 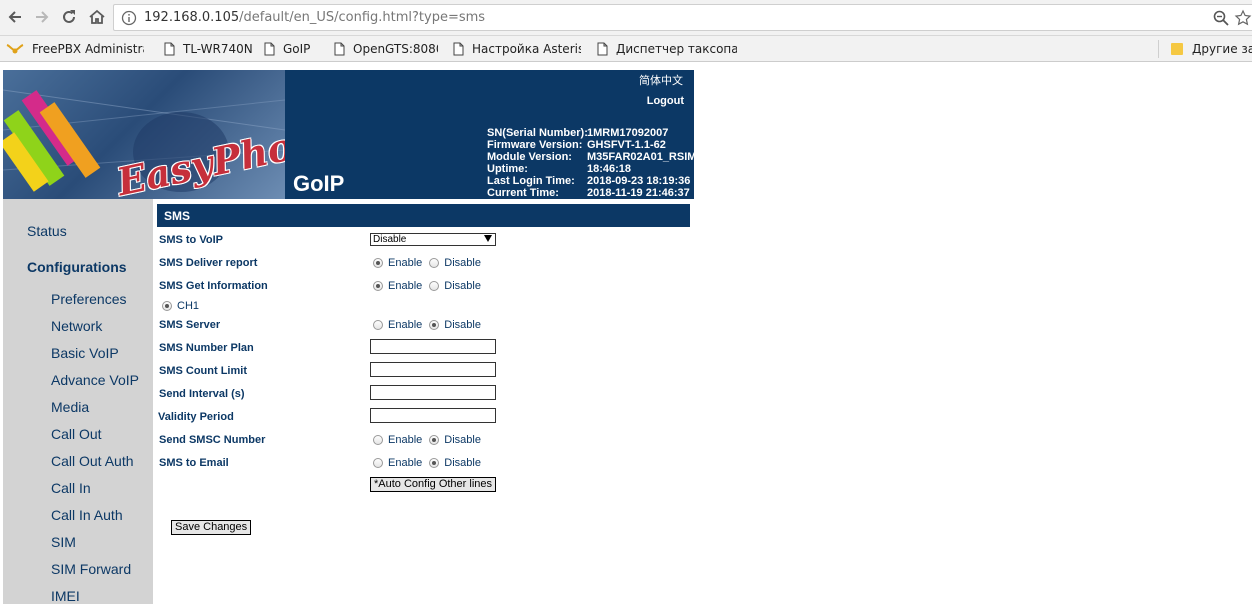 What do you see at coordinates (665, 101) in the screenshot?
I see `logout-link: Logout` at bounding box center [665, 101].